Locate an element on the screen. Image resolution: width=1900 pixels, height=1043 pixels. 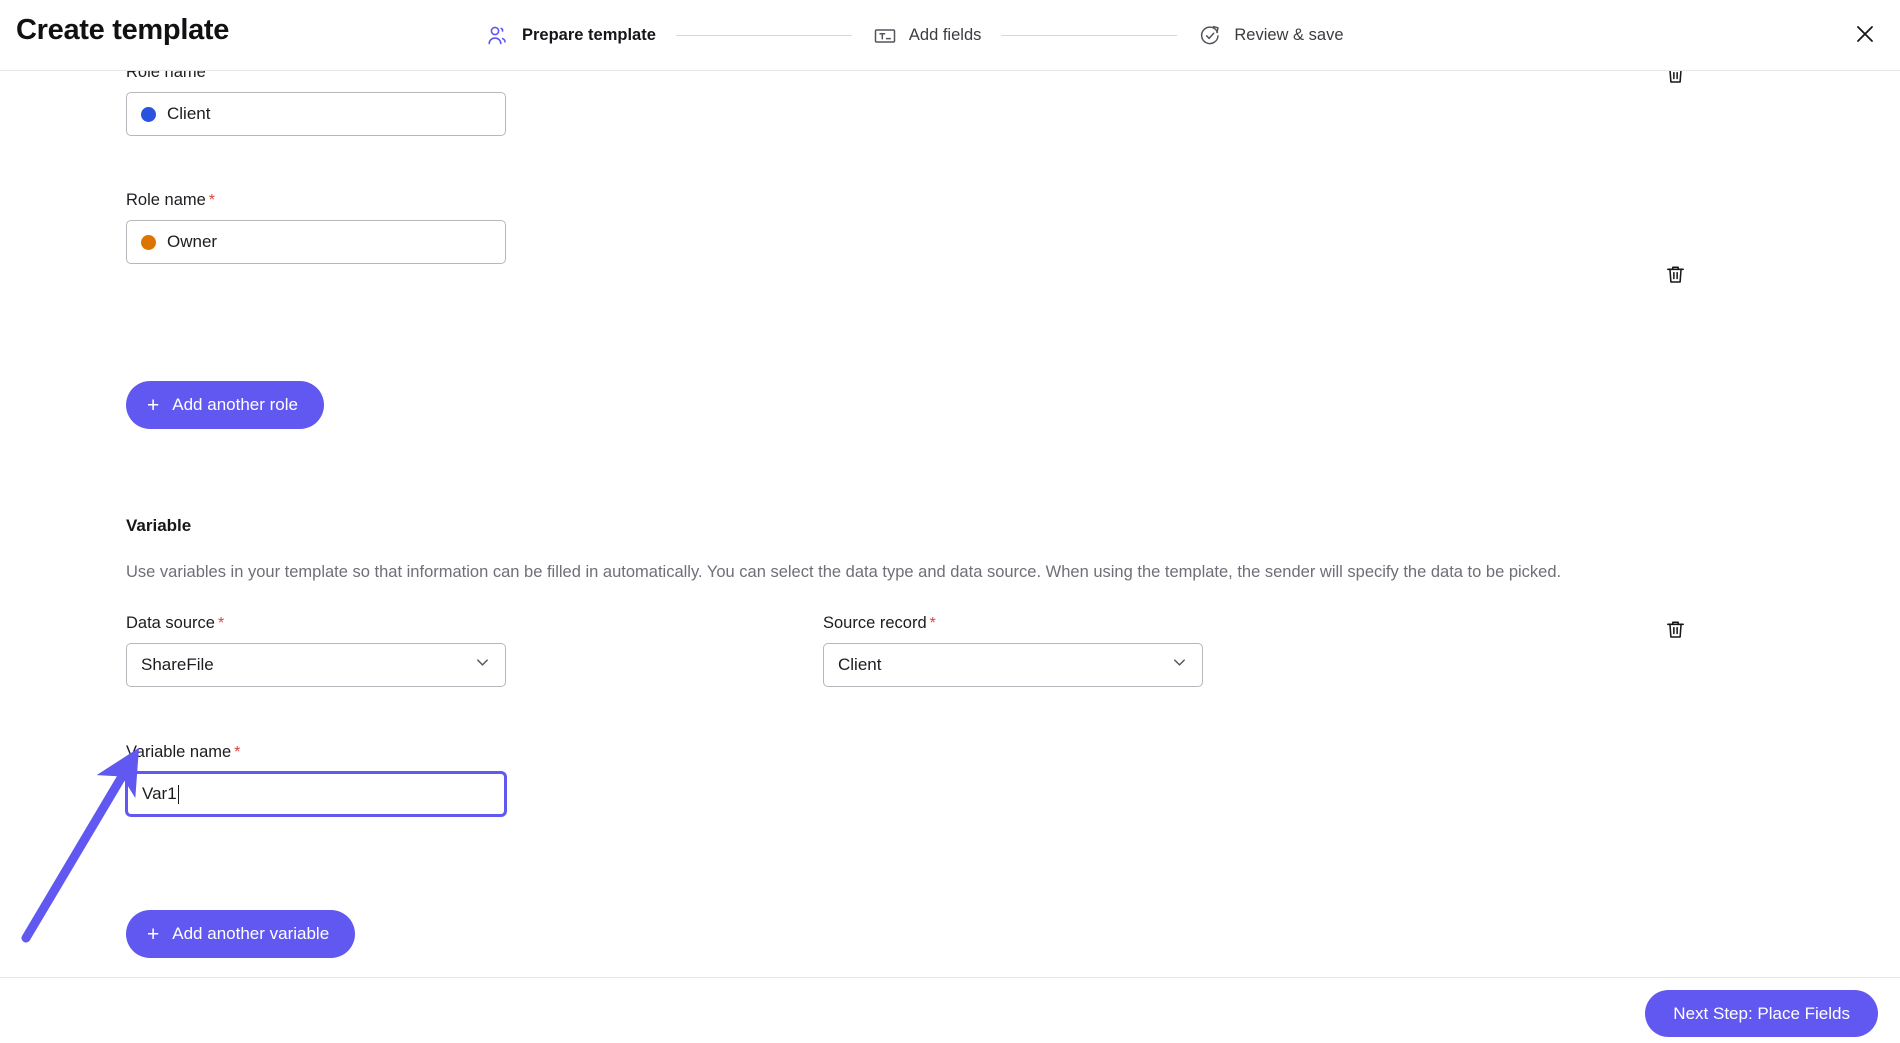
role-name-input-1: Client is located at coordinates (316, 114).